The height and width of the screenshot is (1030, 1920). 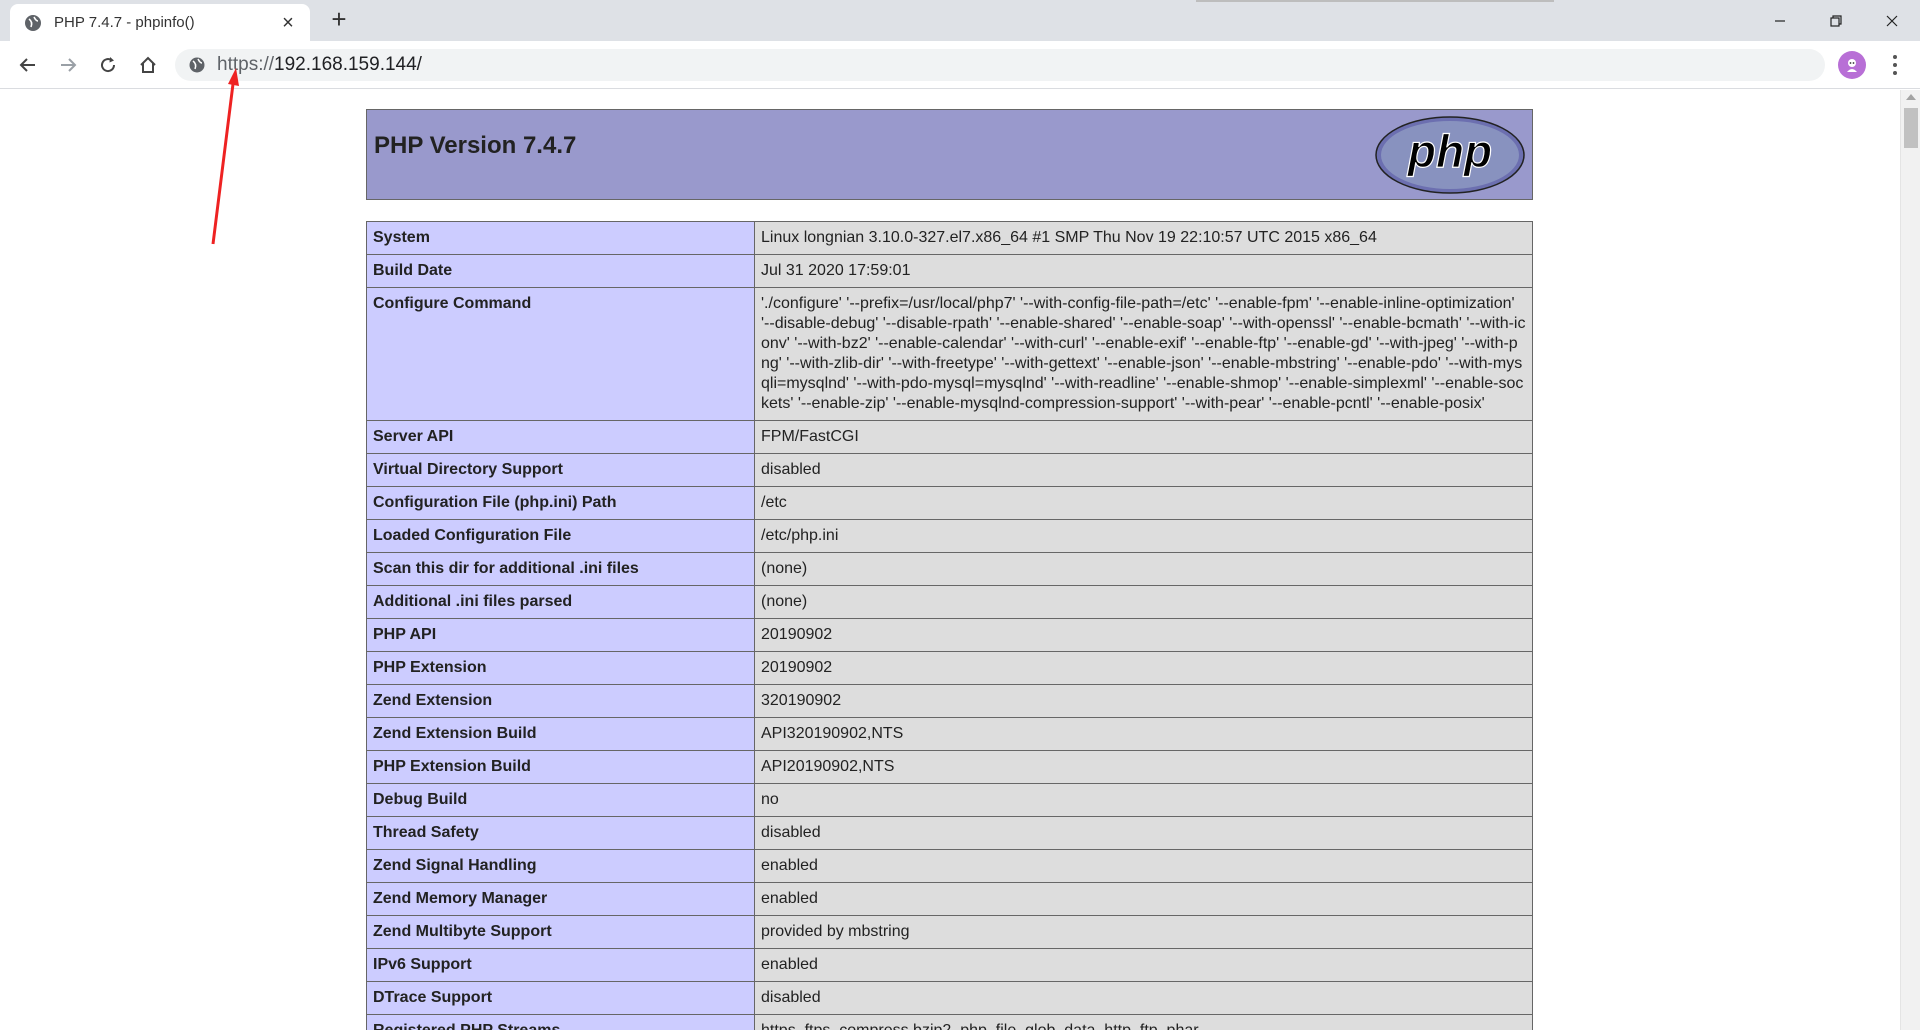 What do you see at coordinates (148, 65) in the screenshot?
I see `home-icon` at bounding box center [148, 65].